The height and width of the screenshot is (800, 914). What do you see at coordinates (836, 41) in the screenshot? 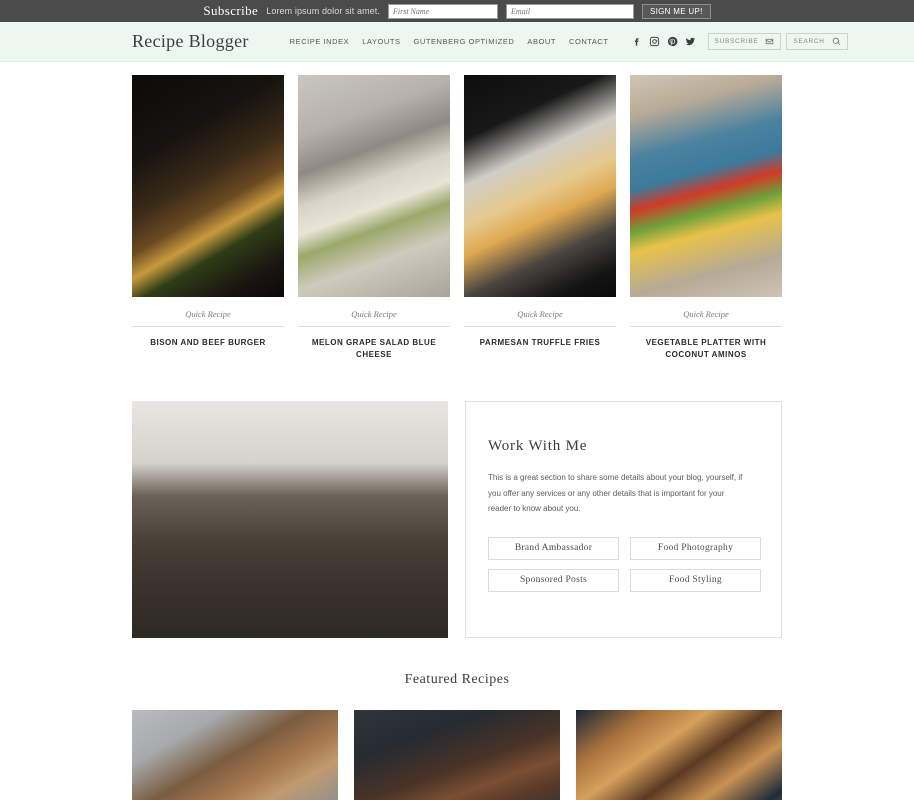
I see `search-icon` at bounding box center [836, 41].